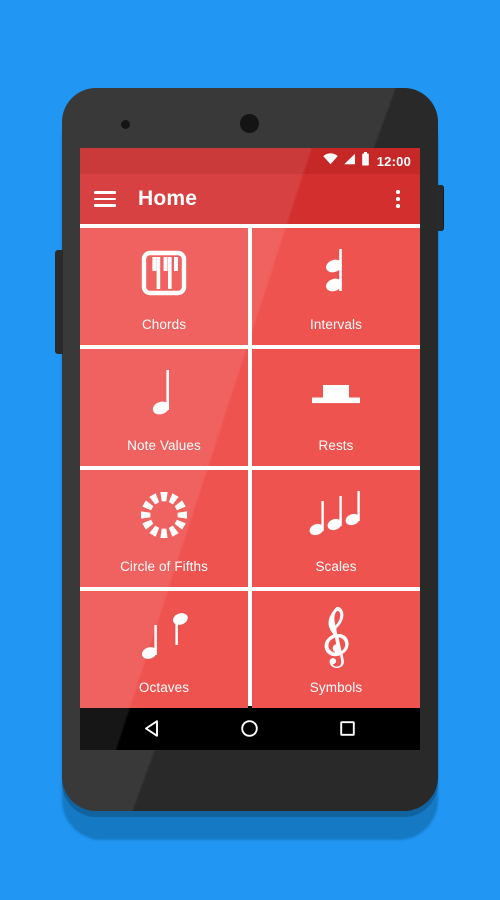 The image size is (500, 900). I want to click on nav-home-button, so click(250, 728).